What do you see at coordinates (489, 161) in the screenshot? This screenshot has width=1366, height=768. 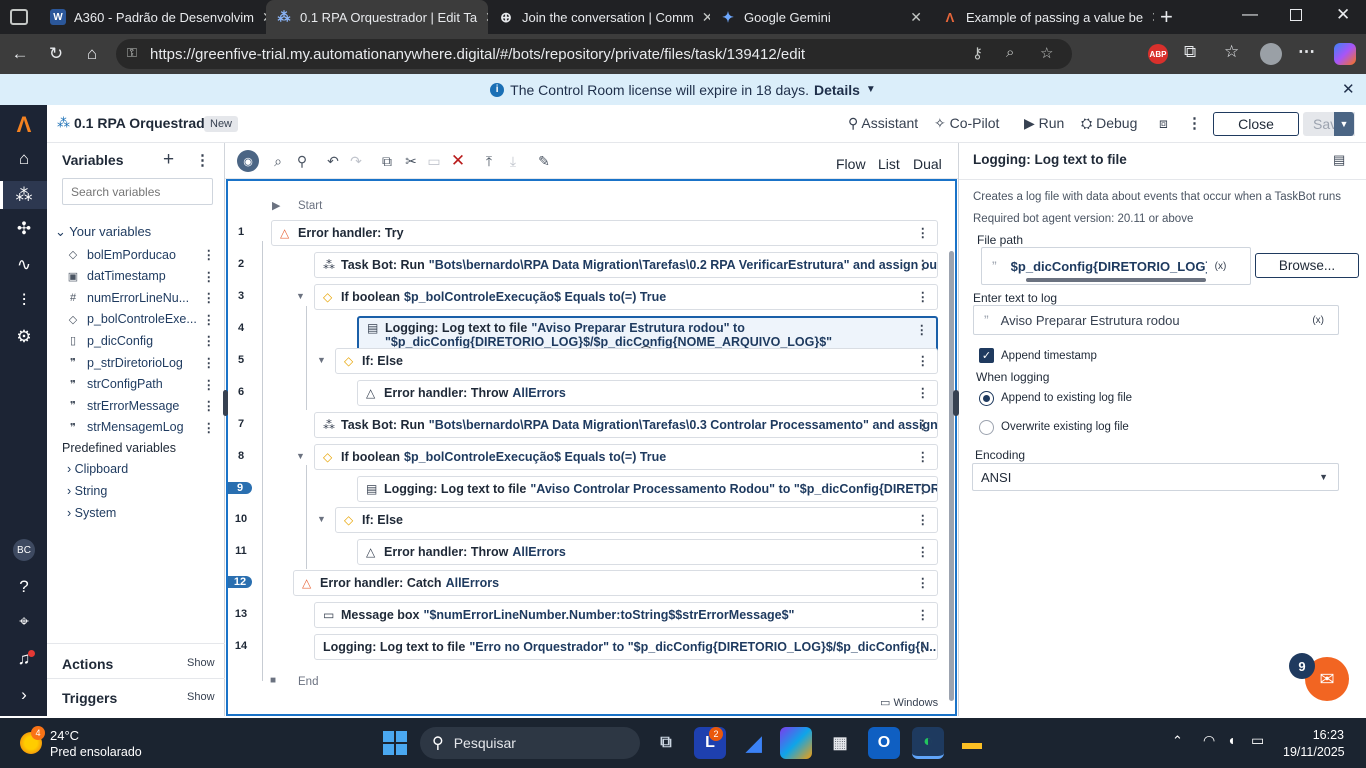 I see `enable-icon: ⤒` at bounding box center [489, 161].